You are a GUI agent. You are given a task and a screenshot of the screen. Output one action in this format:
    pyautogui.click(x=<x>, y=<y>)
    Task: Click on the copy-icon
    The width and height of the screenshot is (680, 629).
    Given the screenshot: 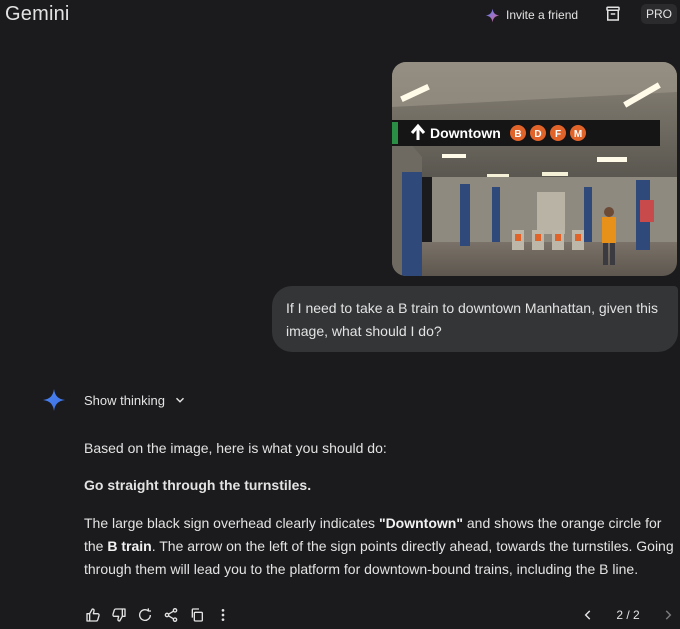 What is the action you would take?
    pyautogui.click(x=197, y=615)
    